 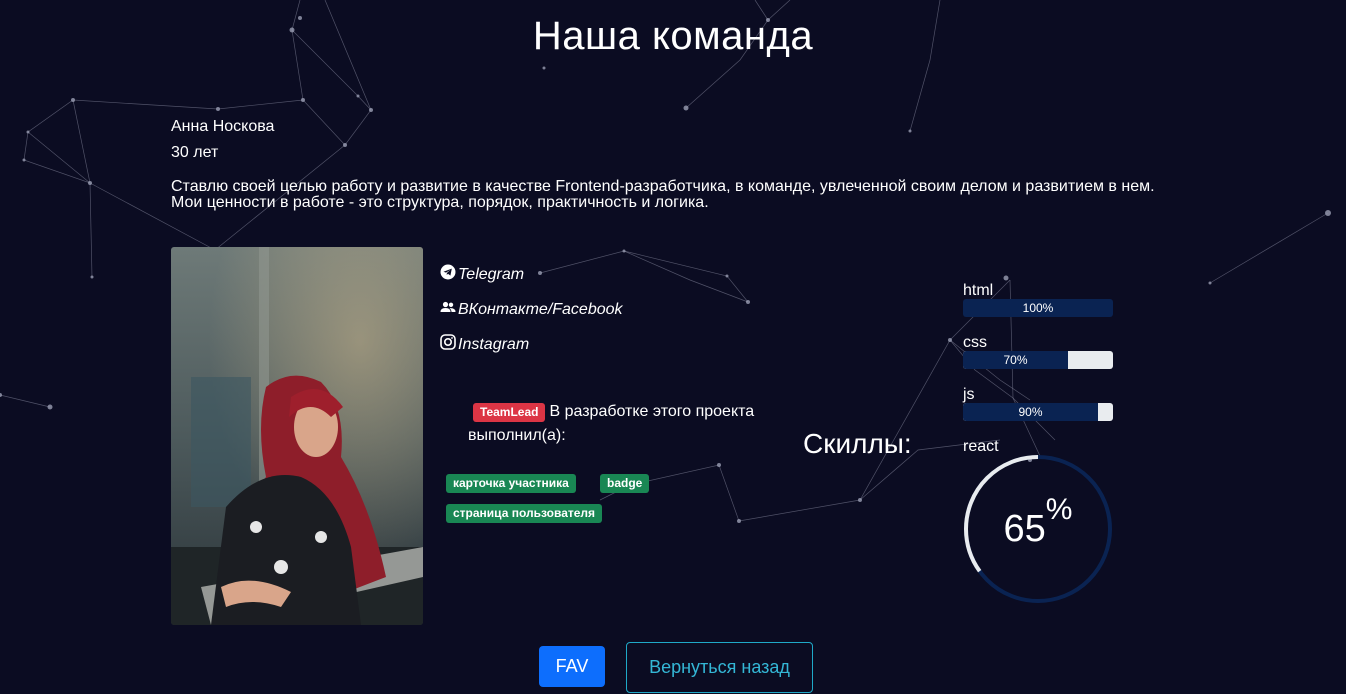 I want to click on skill-bar-fill: 70%, so click(x=1015, y=360).